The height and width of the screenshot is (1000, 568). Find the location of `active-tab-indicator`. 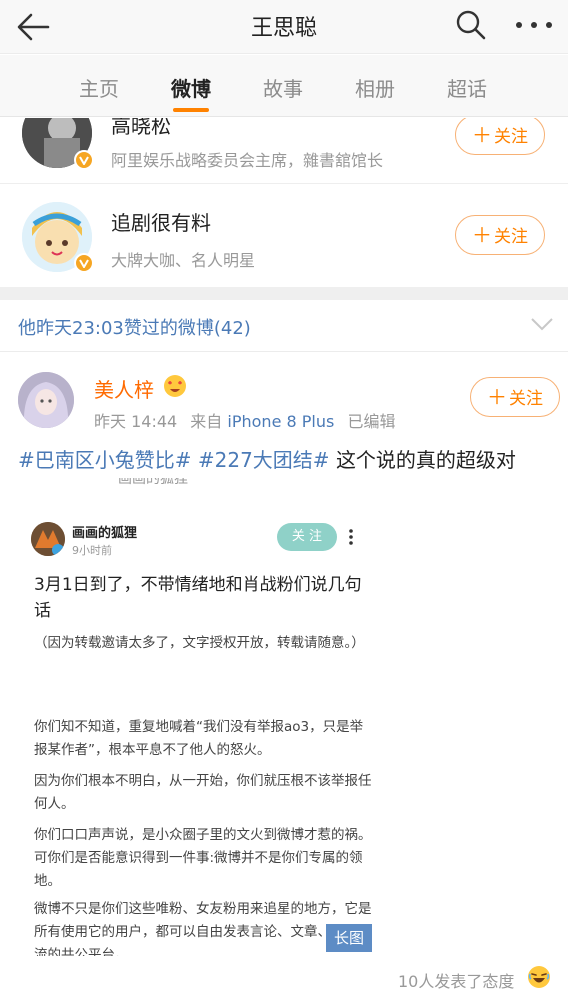

active-tab-indicator is located at coordinates (191, 110).